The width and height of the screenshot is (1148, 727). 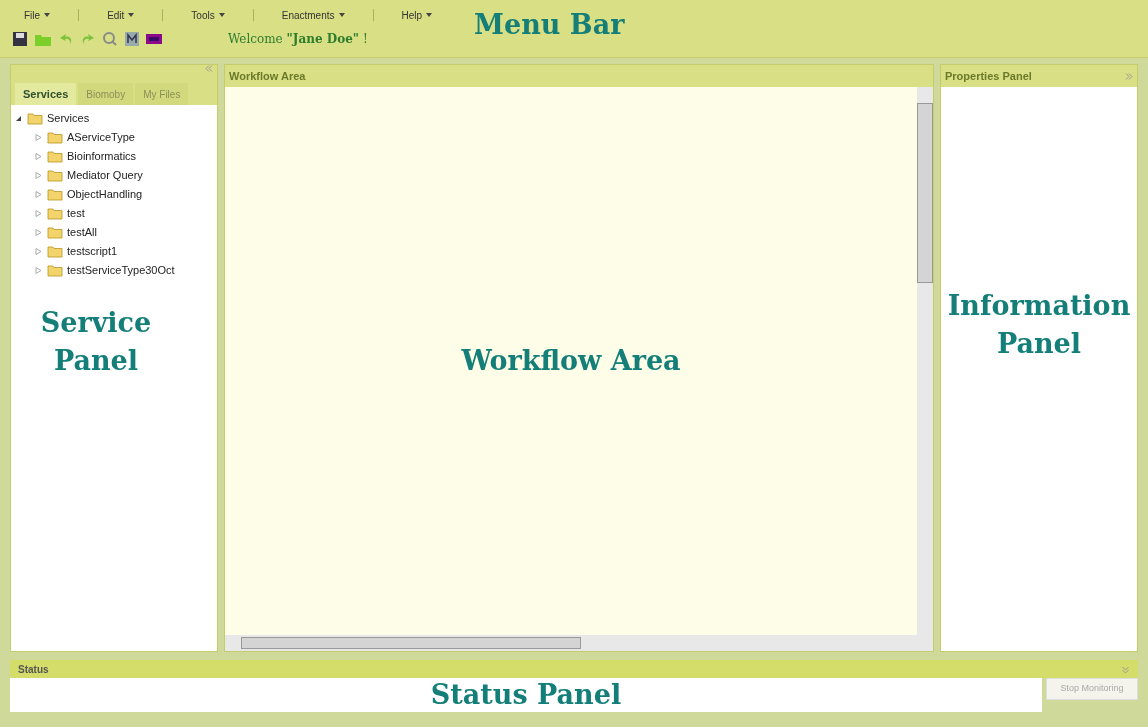 I want to click on expanded-arrow-icon, so click(x=19, y=118).